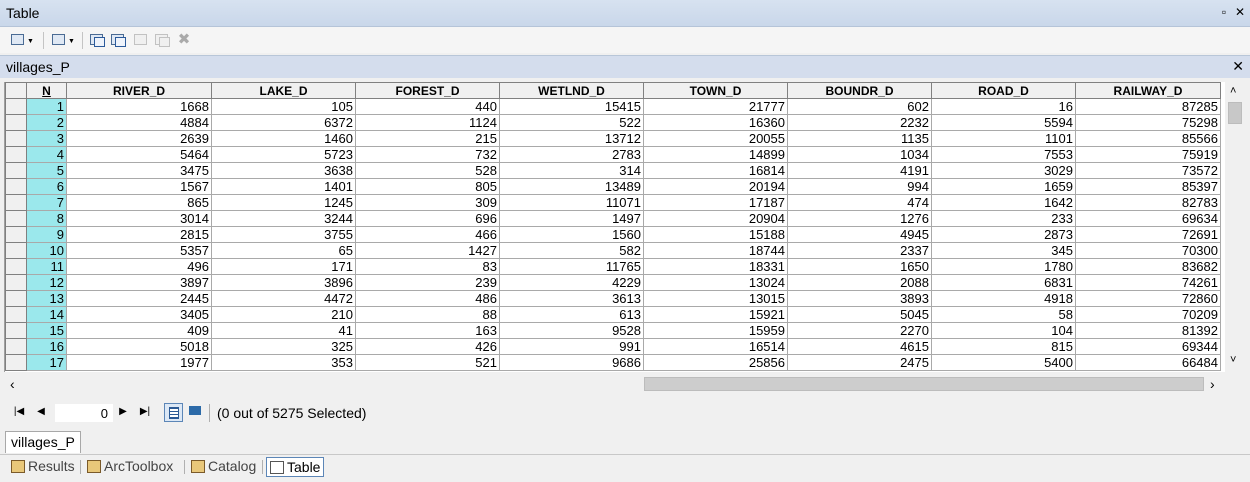  Describe the element at coordinates (139, 154) in the screenshot. I see `table-cell: 5464` at that location.